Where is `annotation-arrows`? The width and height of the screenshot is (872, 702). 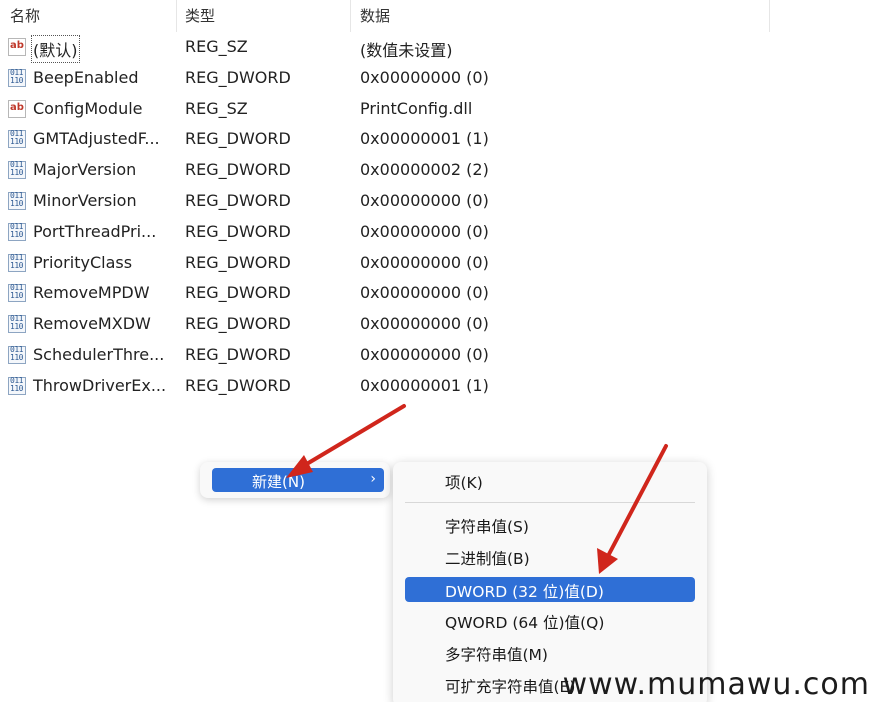
annotation-arrows is located at coordinates (477, 489).